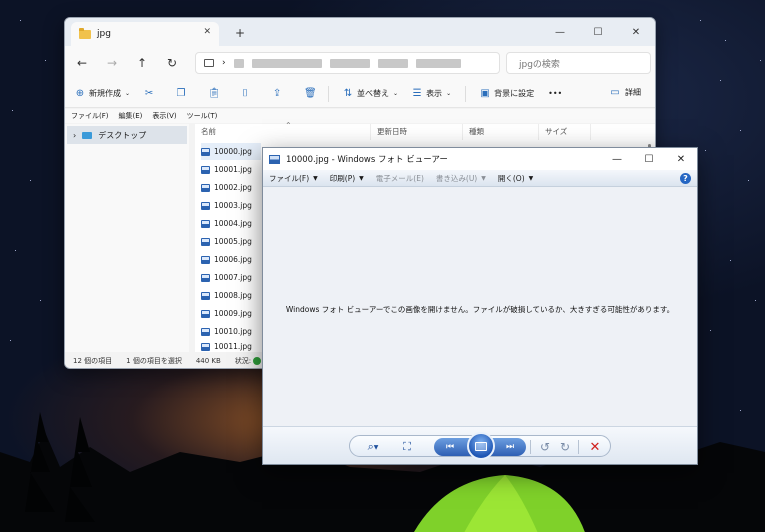 This screenshot has height=532, width=765. I want to click on menu-edit: 編集(E), so click(131, 116).